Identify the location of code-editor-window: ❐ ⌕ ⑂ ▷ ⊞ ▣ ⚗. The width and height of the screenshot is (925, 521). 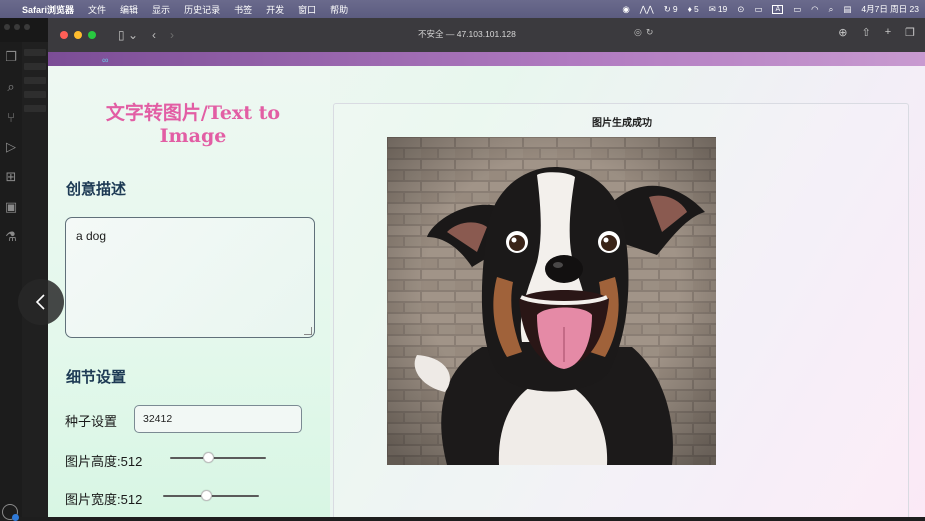
(24, 269).